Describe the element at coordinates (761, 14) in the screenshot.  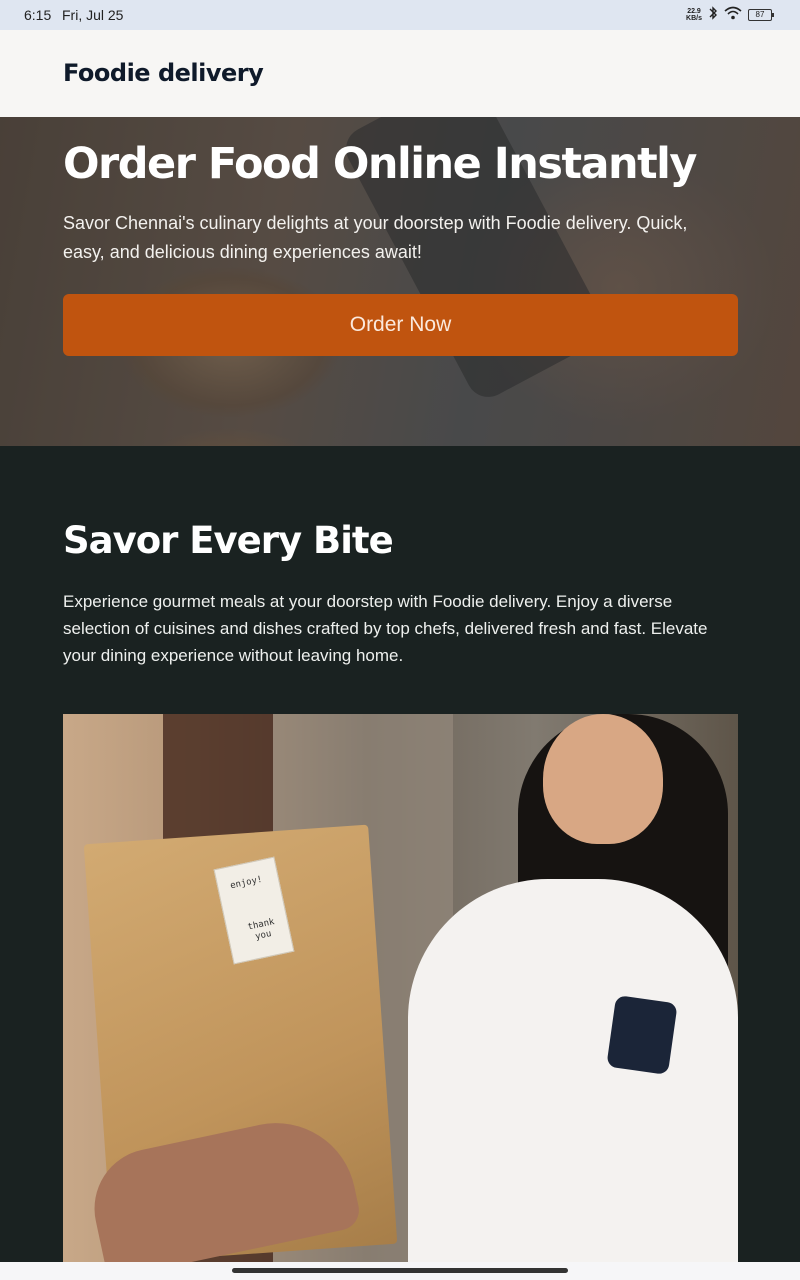
I see `battery-icon: 87` at that location.